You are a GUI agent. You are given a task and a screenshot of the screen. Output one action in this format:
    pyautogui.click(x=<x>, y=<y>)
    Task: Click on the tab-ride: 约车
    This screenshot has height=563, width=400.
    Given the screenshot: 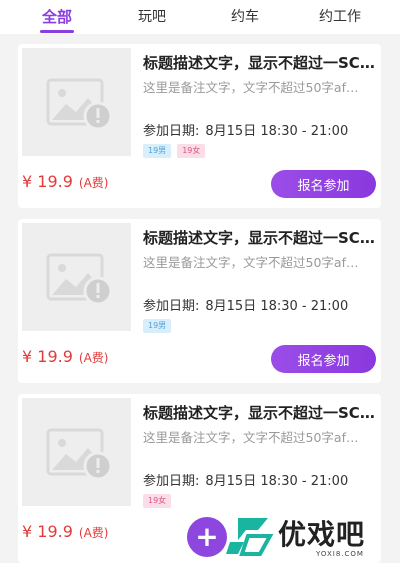 What is the action you would take?
    pyautogui.click(x=245, y=16)
    